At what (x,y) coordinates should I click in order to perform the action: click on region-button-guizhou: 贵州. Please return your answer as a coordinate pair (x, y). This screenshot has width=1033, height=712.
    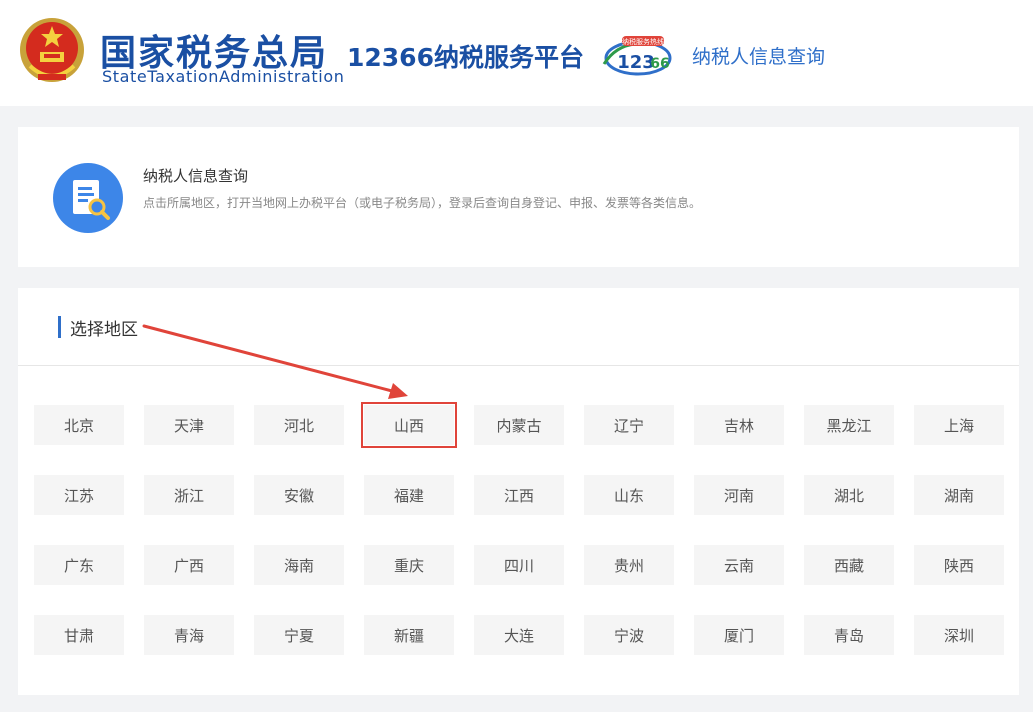
    Looking at the image, I should click on (629, 565).